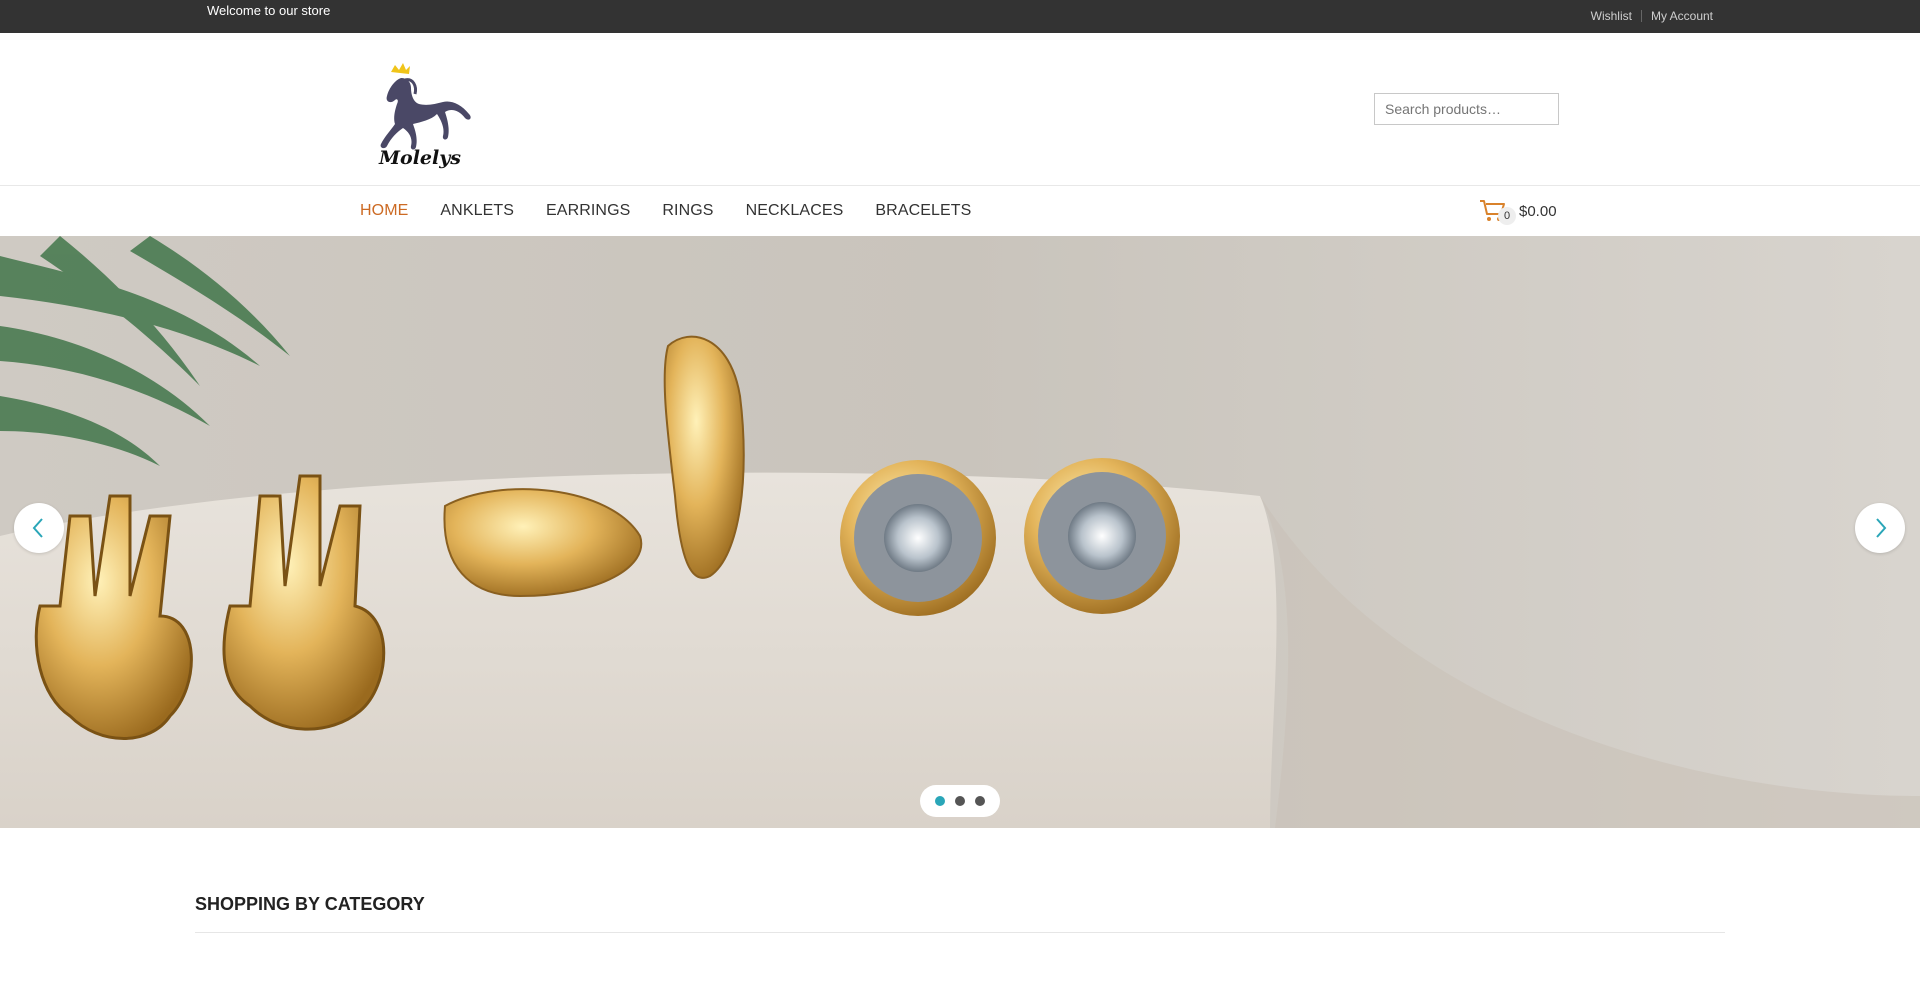  I want to click on section-heading: SHOPPING BY CATEGORY, so click(310, 904).